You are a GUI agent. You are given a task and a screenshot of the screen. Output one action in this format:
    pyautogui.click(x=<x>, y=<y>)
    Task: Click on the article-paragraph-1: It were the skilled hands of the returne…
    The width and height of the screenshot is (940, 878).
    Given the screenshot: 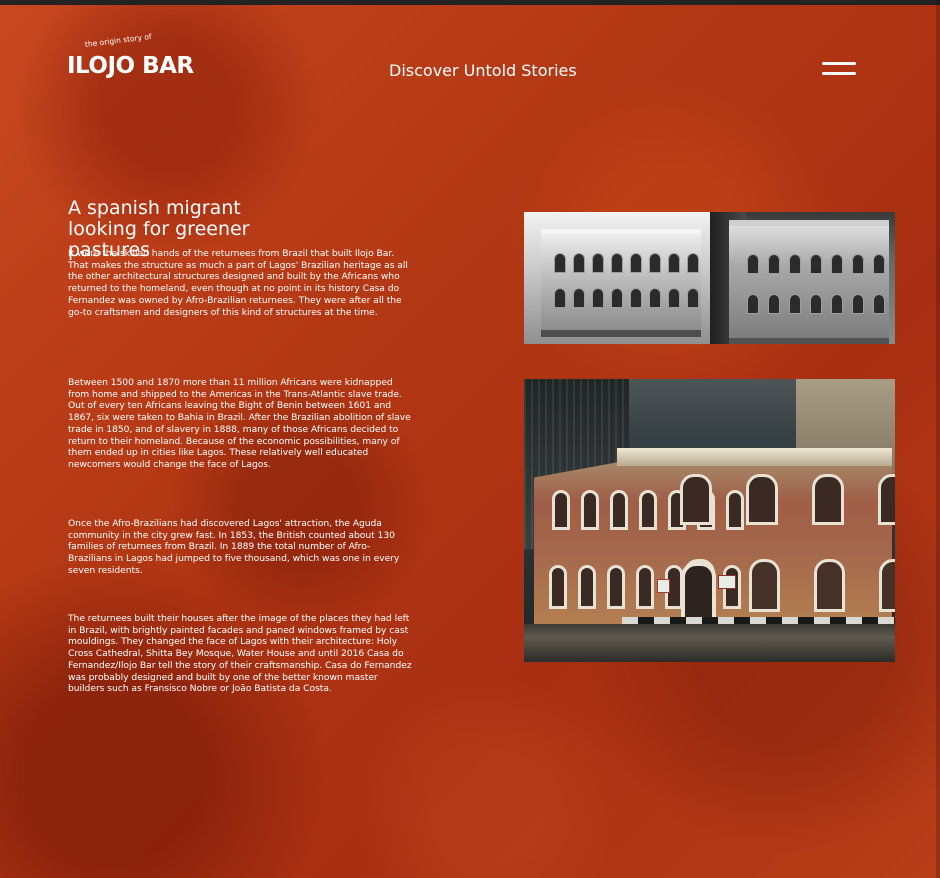 What is the action you would take?
    pyautogui.click(x=238, y=283)
    